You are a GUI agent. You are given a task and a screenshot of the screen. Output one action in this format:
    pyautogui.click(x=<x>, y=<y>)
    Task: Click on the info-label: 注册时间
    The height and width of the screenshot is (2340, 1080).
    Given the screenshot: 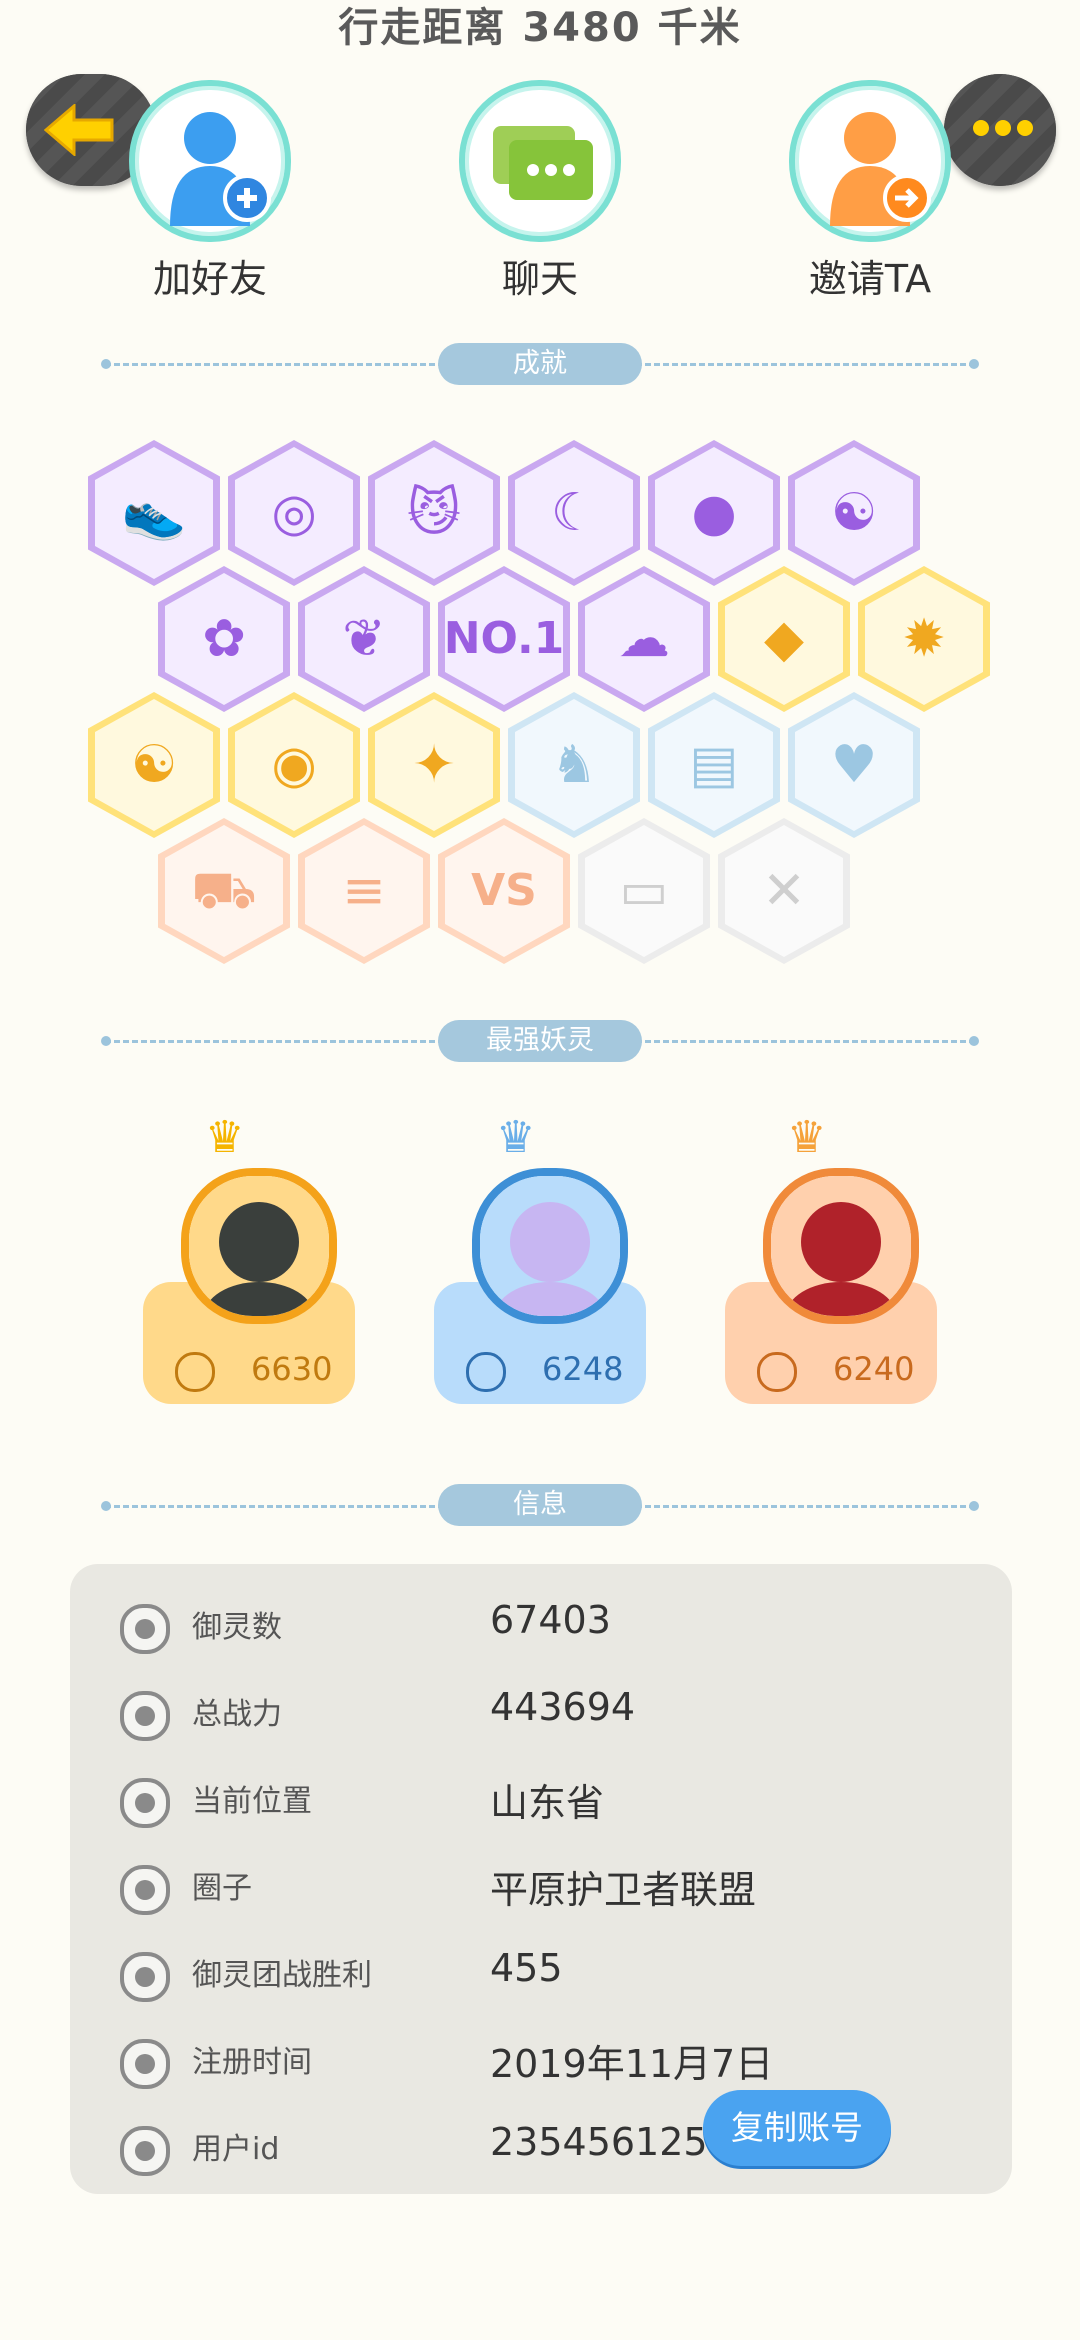 What is the action you would take?
    pyautogui.click(x=252, y=2062)
    